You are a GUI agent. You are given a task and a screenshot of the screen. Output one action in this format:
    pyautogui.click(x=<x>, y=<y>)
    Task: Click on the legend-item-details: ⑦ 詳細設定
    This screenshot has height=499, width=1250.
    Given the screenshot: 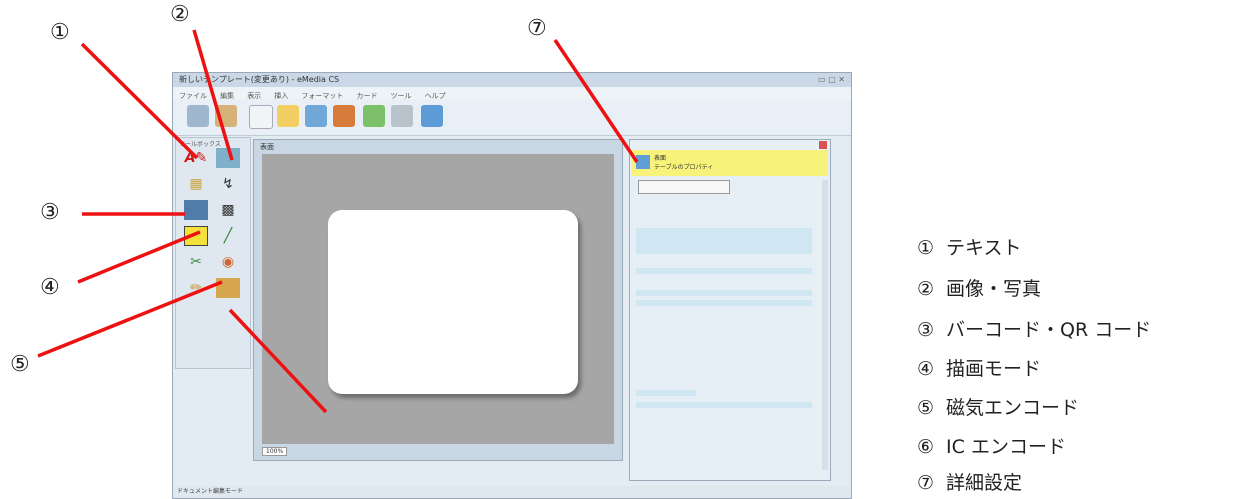 What is the action you would take?
    pyautogui.click(x=970, y=483)
    